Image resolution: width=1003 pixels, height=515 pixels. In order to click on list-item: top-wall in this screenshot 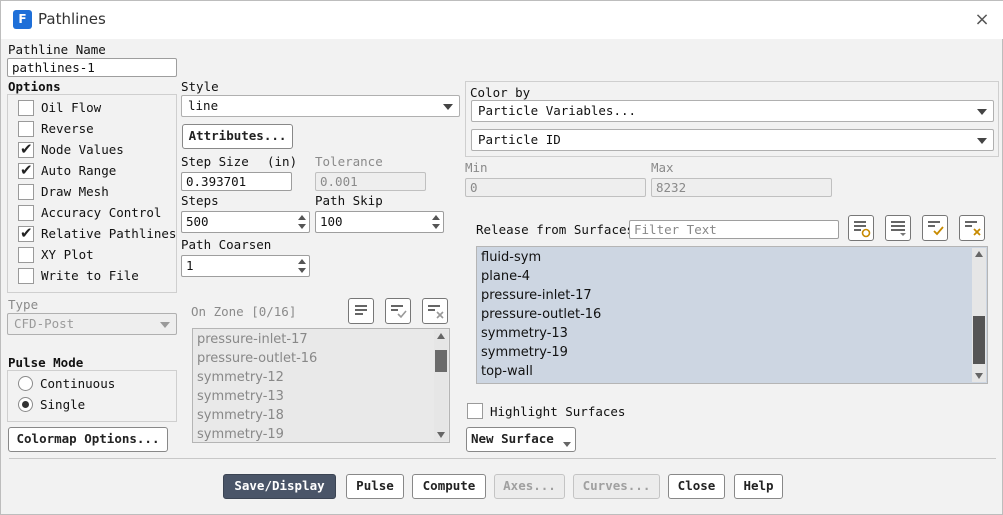, I will do `click(507, 371)`.